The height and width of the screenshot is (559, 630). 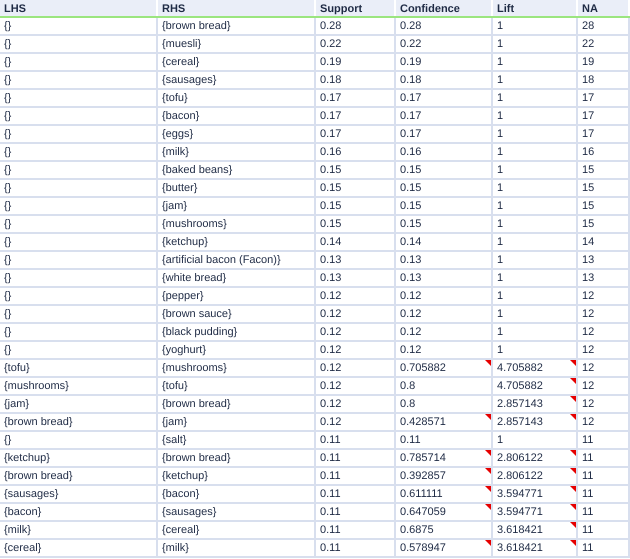 What do you see at coordinates (236, 242) in the screenshot?
I see `table-cell: {ketchup}` at bounding box center [236, 242].